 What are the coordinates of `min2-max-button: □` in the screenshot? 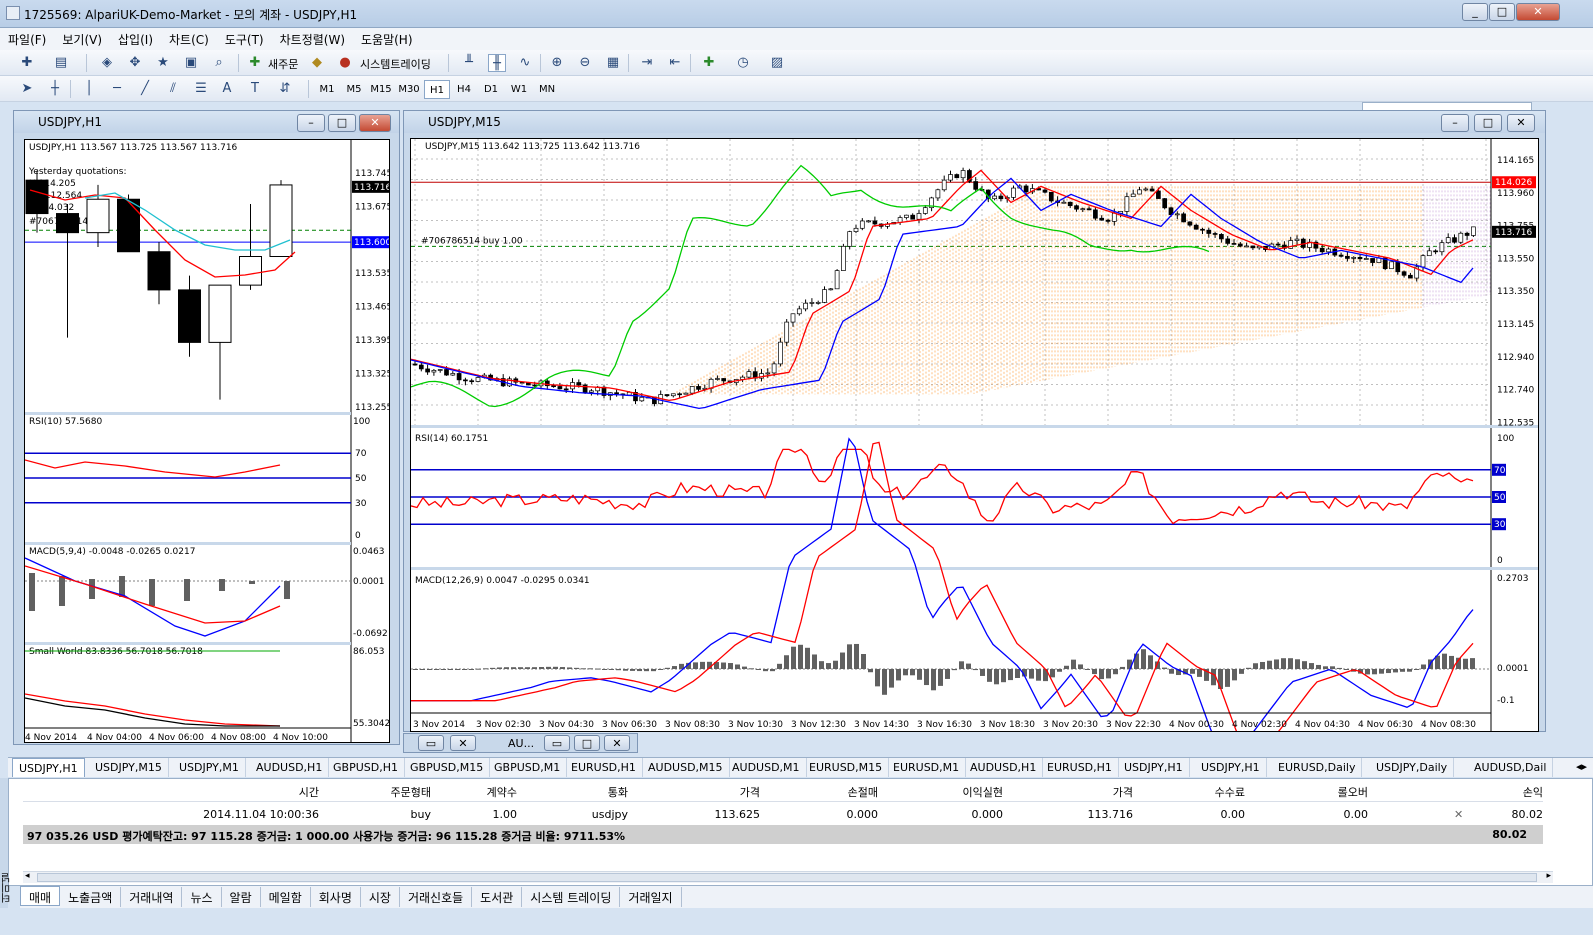 It's located at (587, 743).